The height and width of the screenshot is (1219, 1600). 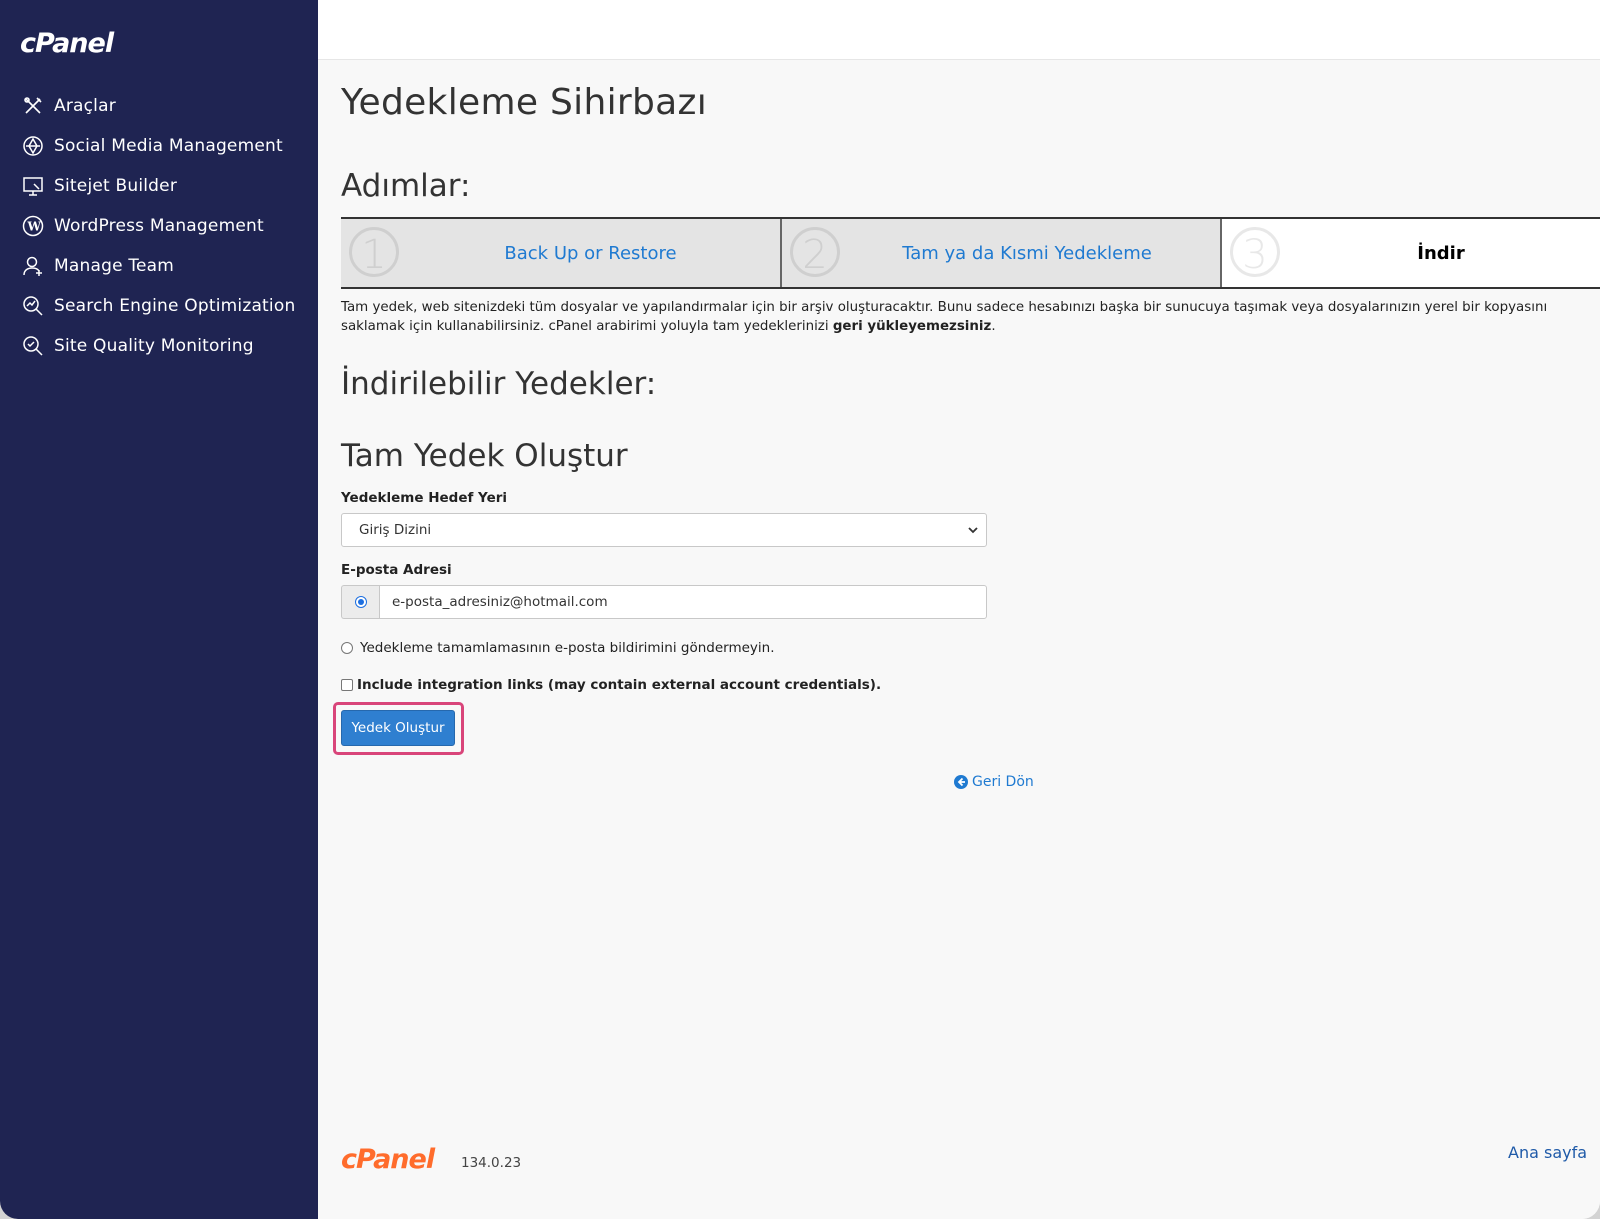 I want to click on create-backup-heading: Tam Yedek Oluştur, so click(x=484, y=456).